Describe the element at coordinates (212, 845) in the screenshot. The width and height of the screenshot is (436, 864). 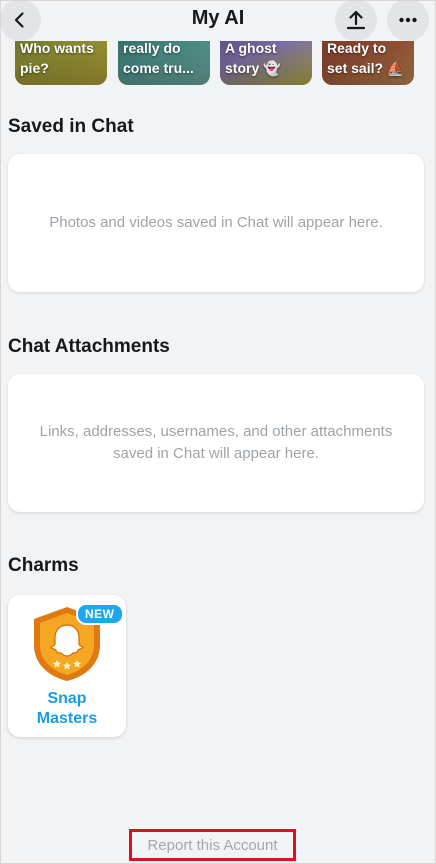
I see `report-account-link: Report this Account` at that location.